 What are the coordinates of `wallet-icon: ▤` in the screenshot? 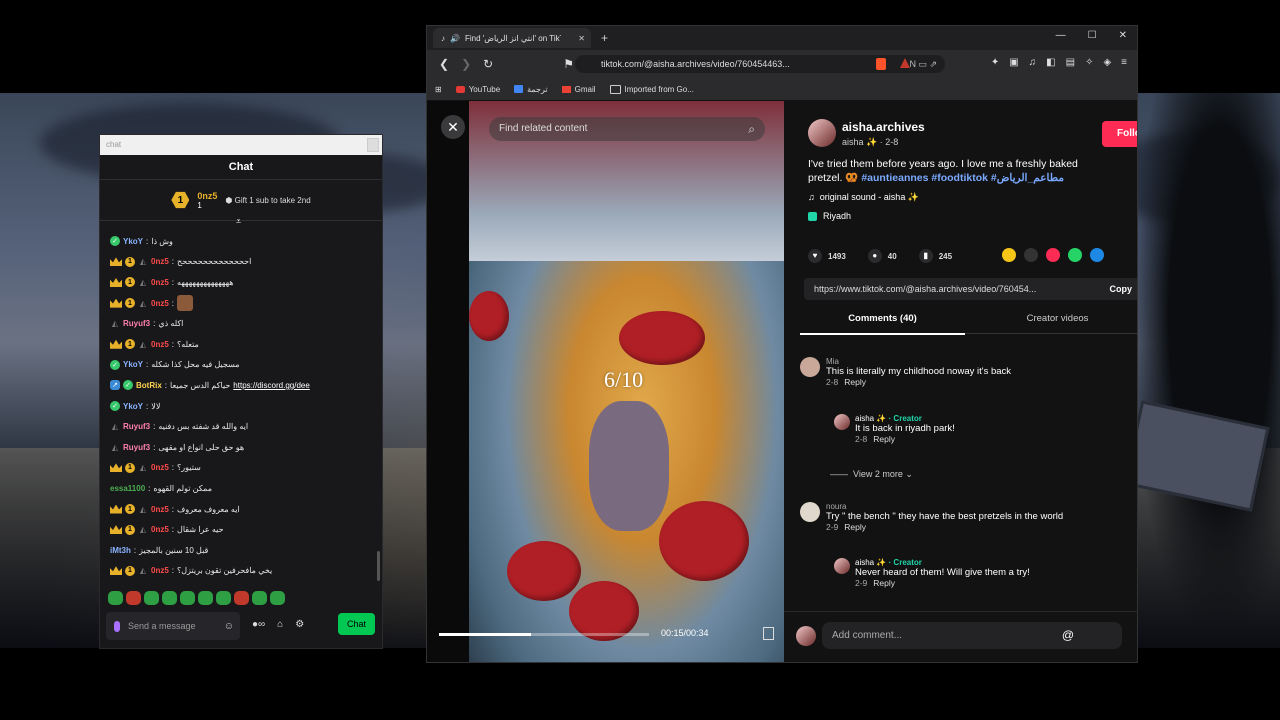 It's located at (1070, 62).